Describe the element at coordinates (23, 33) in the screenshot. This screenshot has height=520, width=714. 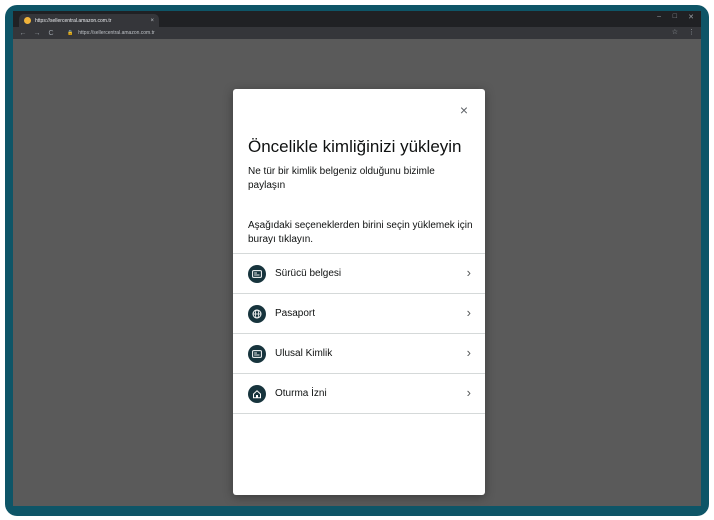
I see `back-icon: ←` at that location.